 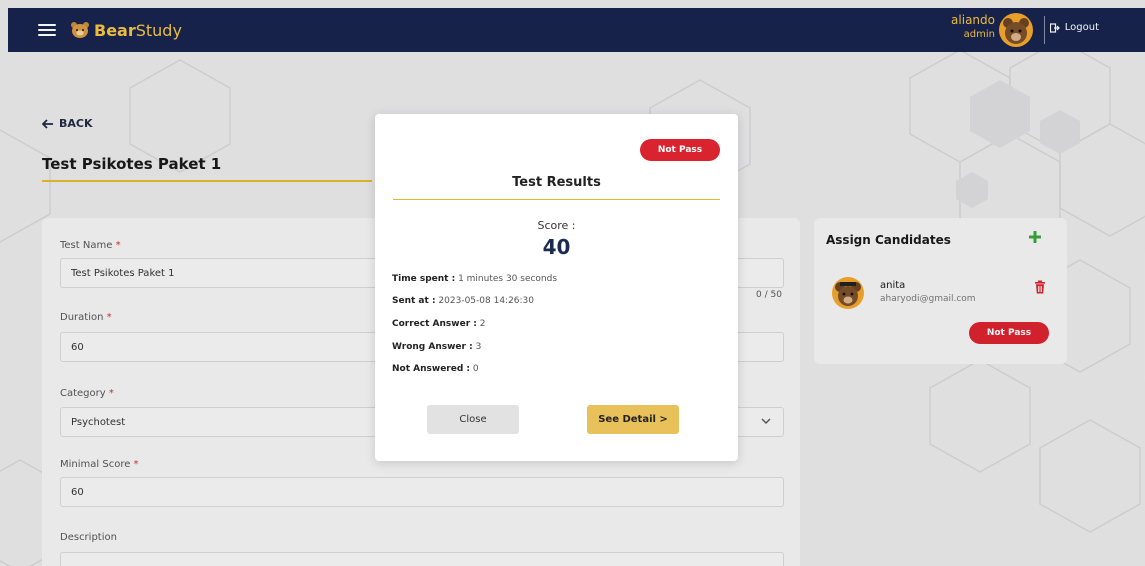 I want to click on score-label: Score :, so click(x=556, y=225).